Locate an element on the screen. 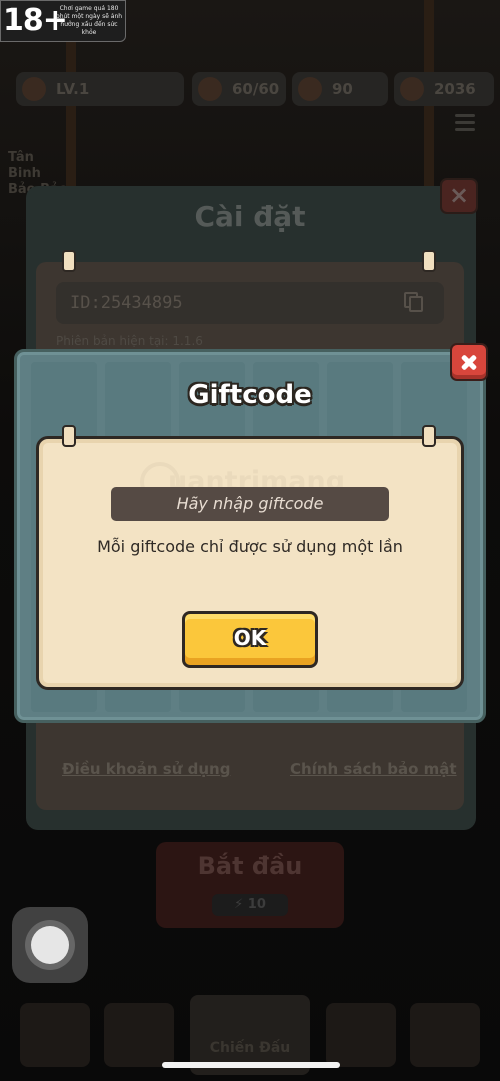 The height and width of the screenshot is (1081, 500). assistive-touch-icon is located at coordinates (50, 945).